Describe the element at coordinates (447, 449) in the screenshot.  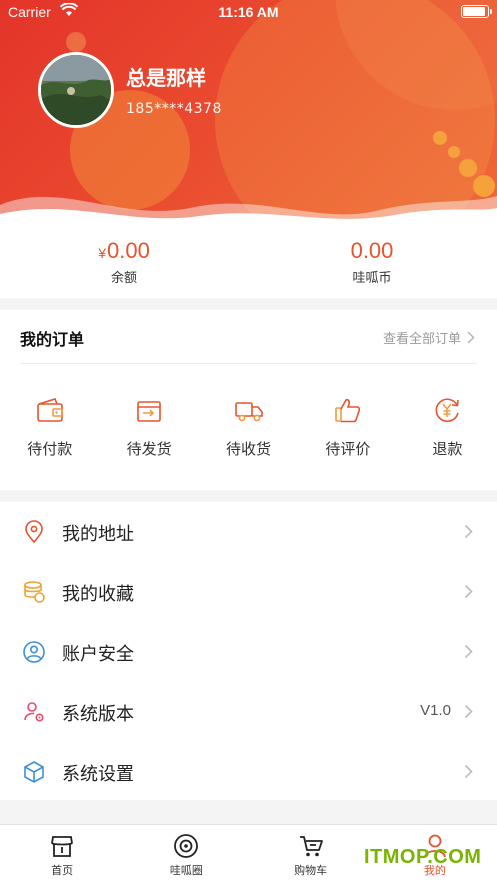
I see `order-status-label: 退款` at that location.